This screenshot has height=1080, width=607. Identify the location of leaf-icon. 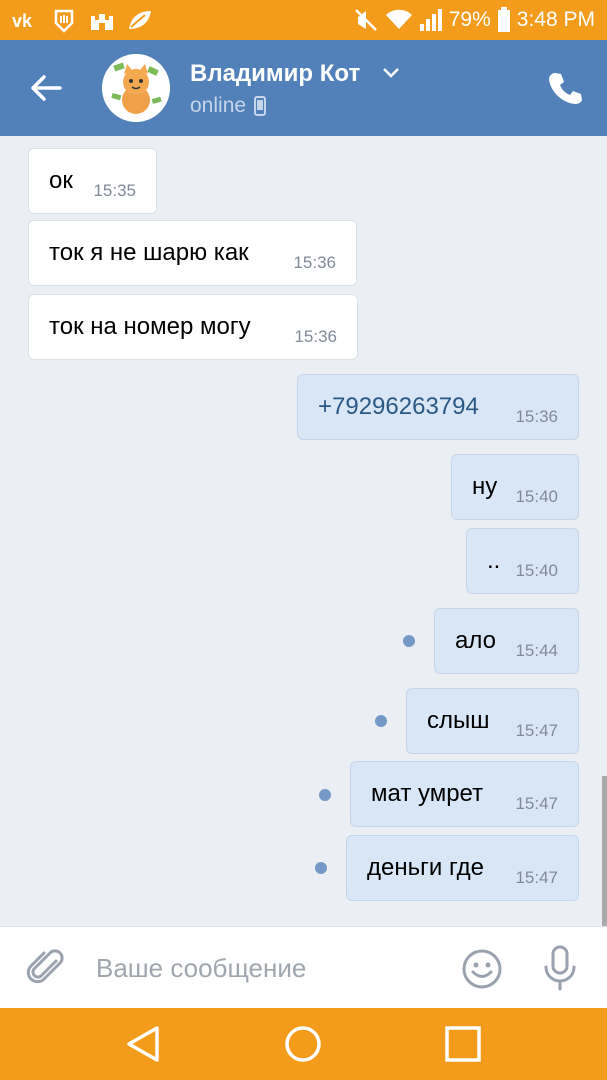
(140, 20).